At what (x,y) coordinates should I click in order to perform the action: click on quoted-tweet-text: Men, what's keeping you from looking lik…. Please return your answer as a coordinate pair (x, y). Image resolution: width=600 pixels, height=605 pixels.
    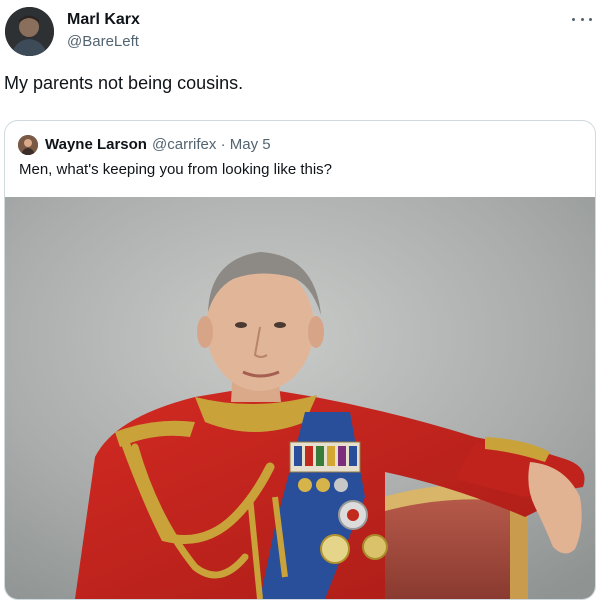
    Looking at the image, I should click on (176, 169).